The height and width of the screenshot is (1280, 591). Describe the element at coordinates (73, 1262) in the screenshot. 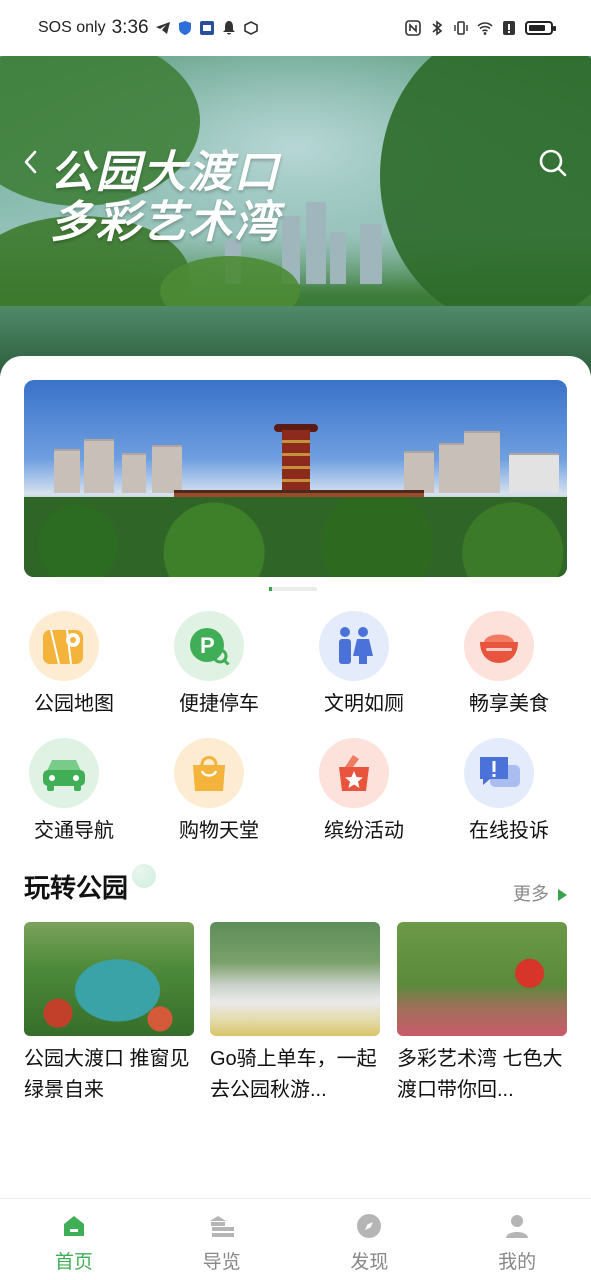

I see `nav-label: 首页` at that location.